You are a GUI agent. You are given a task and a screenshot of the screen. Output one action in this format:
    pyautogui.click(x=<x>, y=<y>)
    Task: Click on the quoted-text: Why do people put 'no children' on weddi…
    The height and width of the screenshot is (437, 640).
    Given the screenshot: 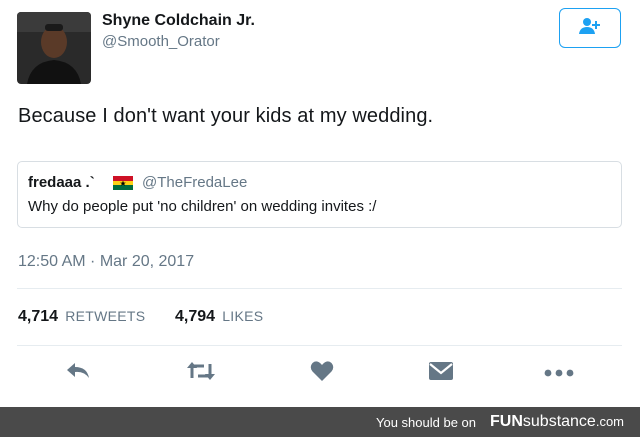 What is the action you would take?
    pyautogui.click(x=202, y=206)
    